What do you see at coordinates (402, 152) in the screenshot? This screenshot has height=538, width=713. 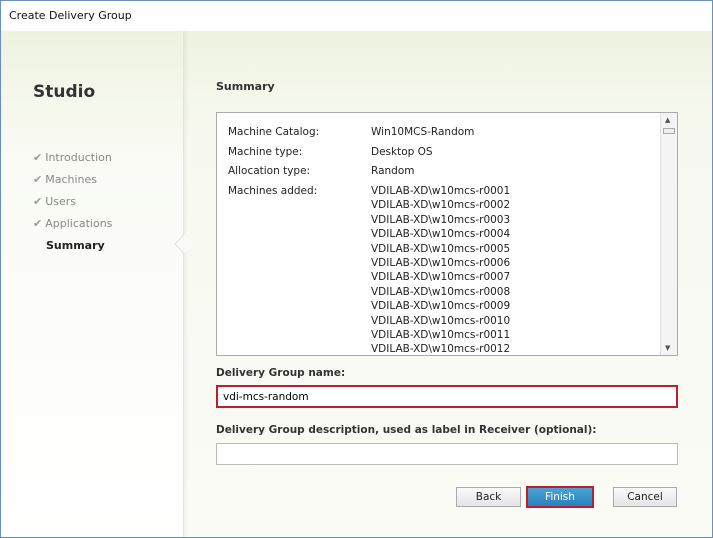 I see `summary-value: Desktop OS` at bounding box center [402, 152].